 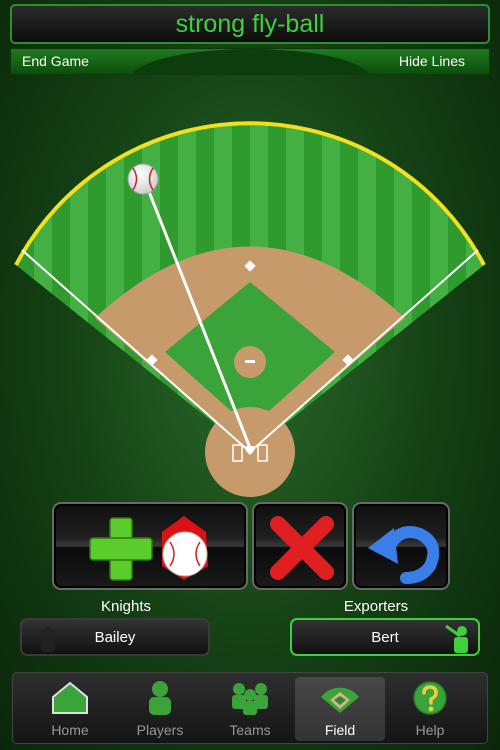 I want to click on tab-label: Players, so click(x=160, y=730).